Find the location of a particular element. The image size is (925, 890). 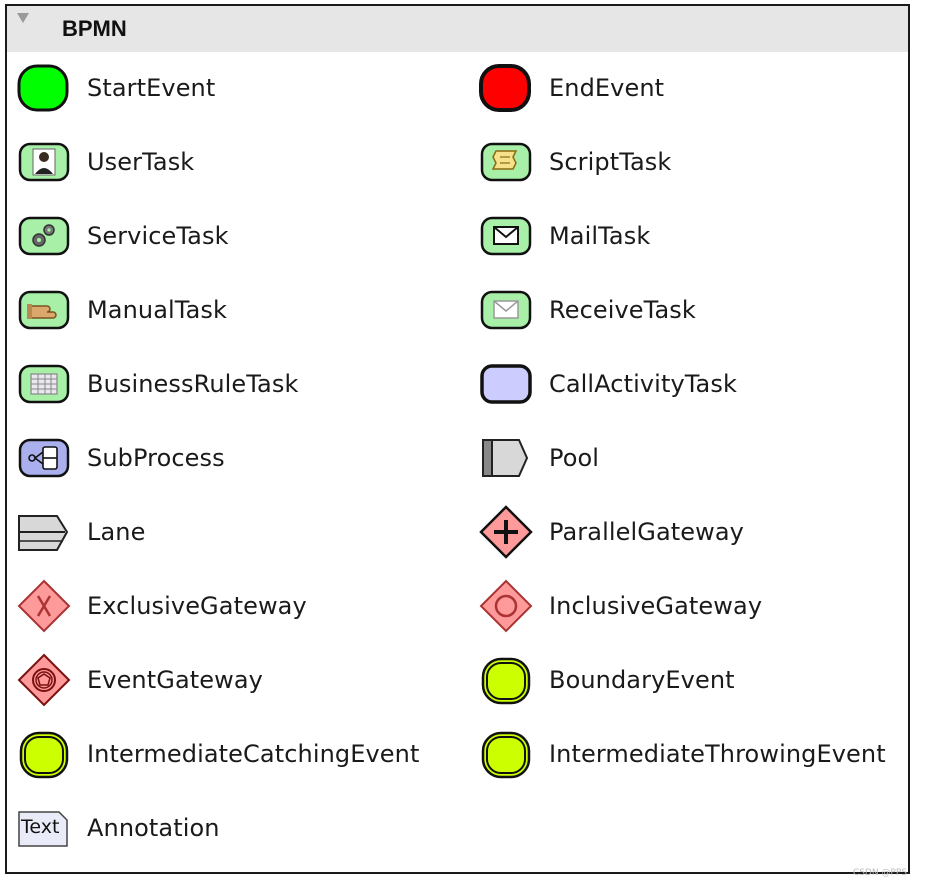

palette-item-label: Pool is located at coordinates (574, 458).